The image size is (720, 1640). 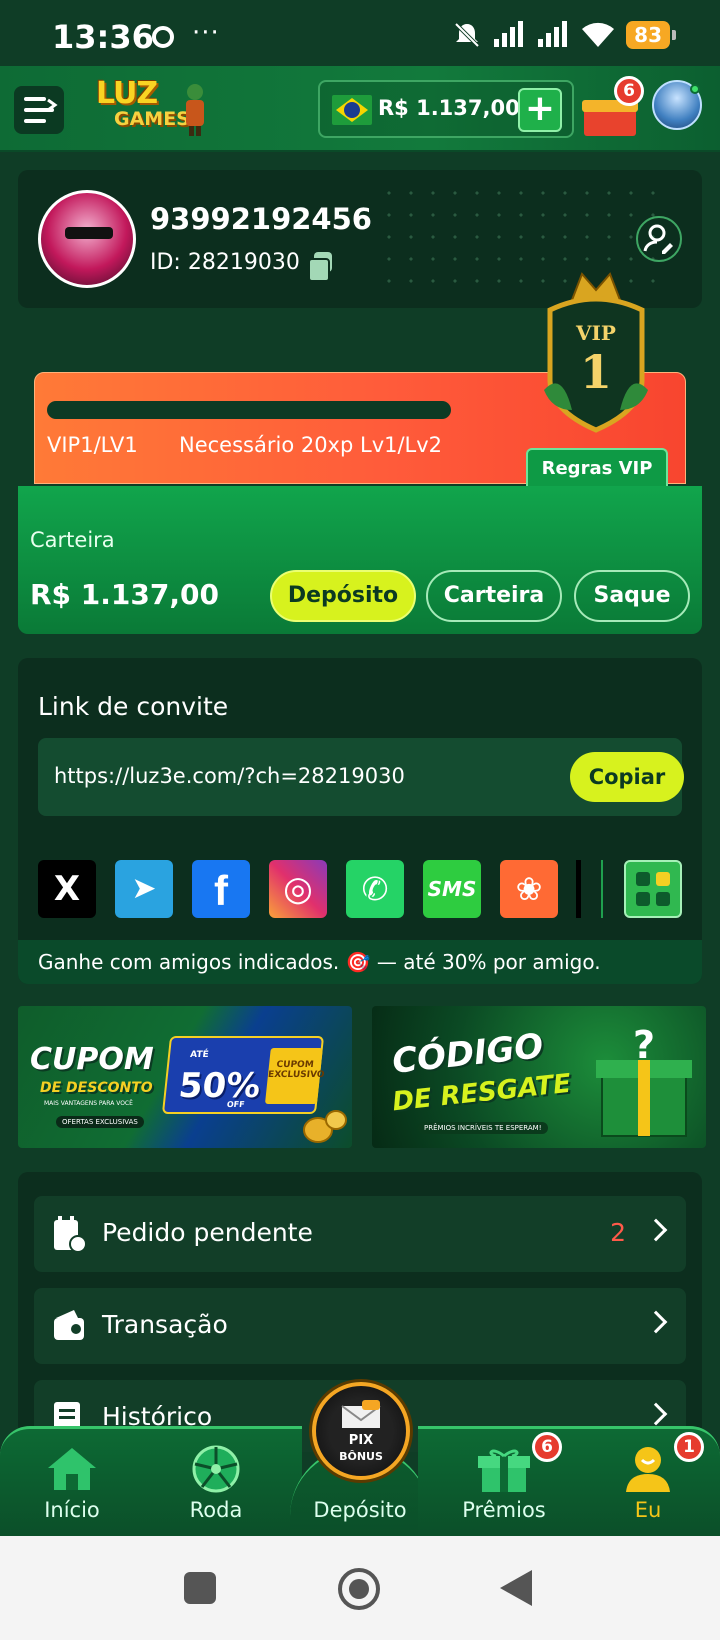 I want to click on vip-level-label: VIP1/LV1, so click(x=92, y=445).